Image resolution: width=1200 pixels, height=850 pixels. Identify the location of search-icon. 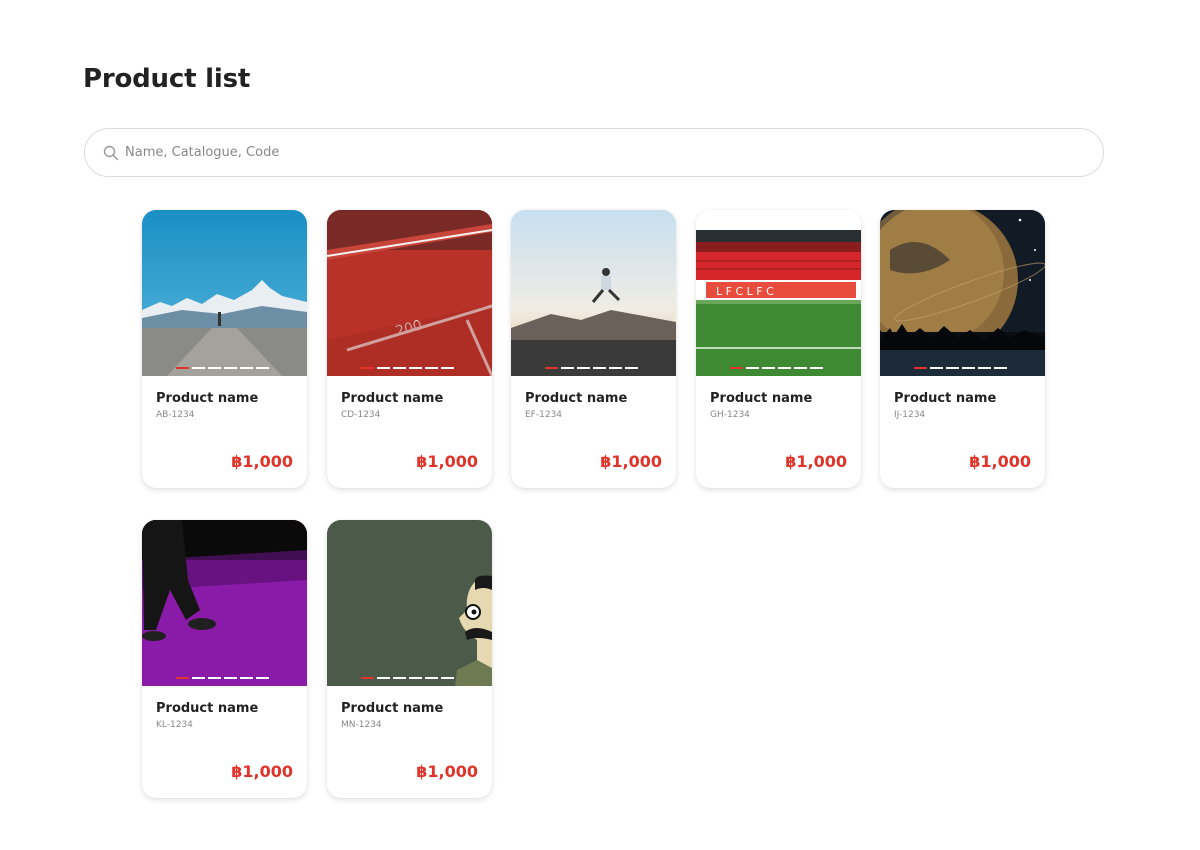
(112, 153).